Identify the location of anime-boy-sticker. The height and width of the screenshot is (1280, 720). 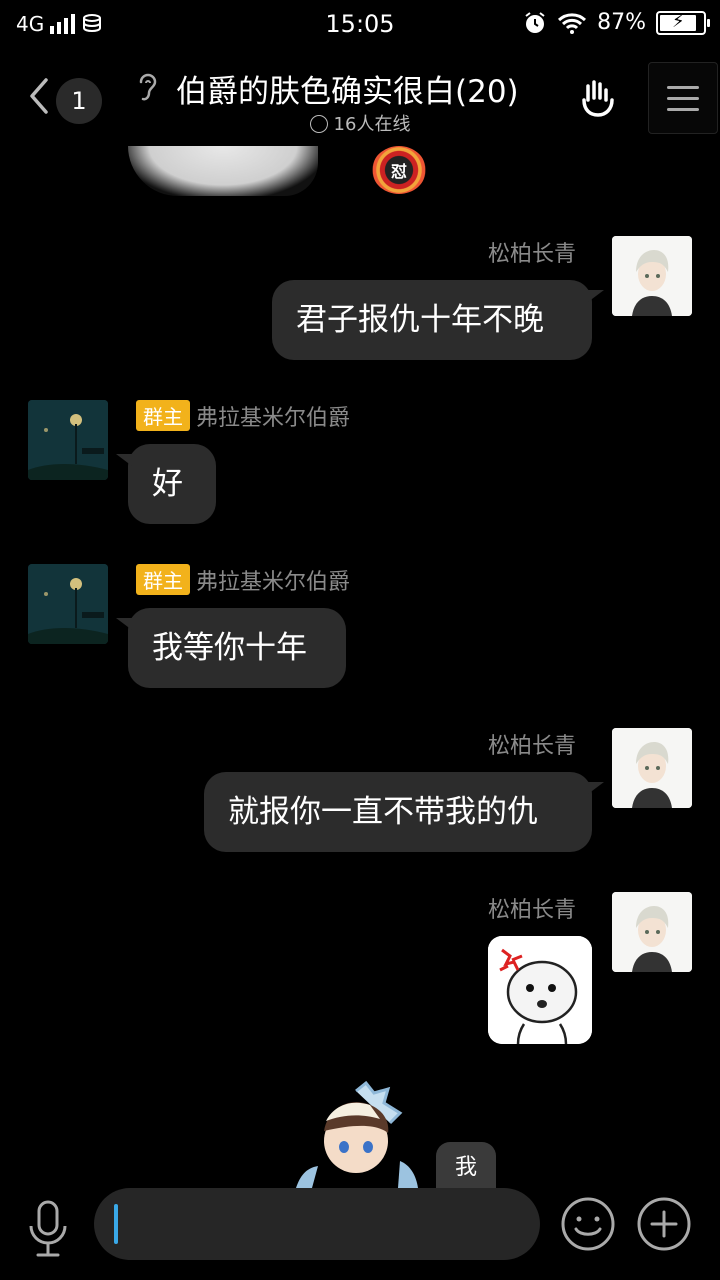
(371, 1134).